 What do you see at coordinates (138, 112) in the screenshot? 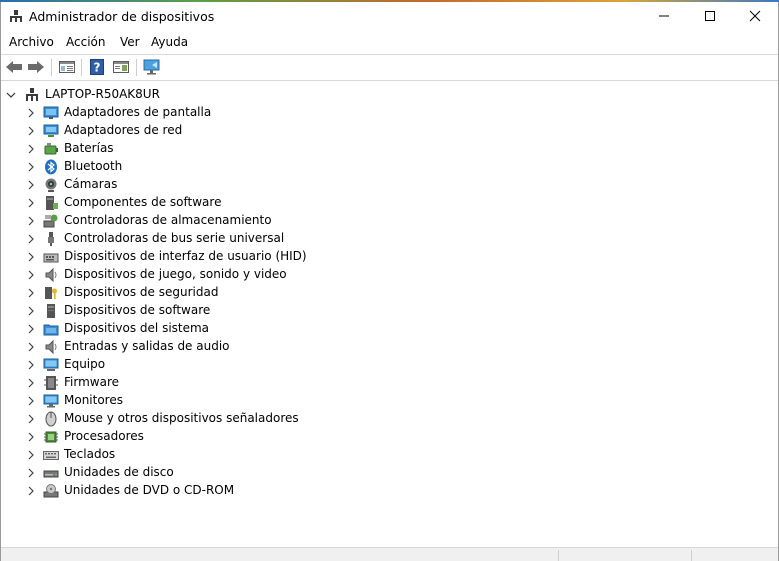
I see `tree-item-label: Adaptadores de pantalla` at bounding box center [138, 112].